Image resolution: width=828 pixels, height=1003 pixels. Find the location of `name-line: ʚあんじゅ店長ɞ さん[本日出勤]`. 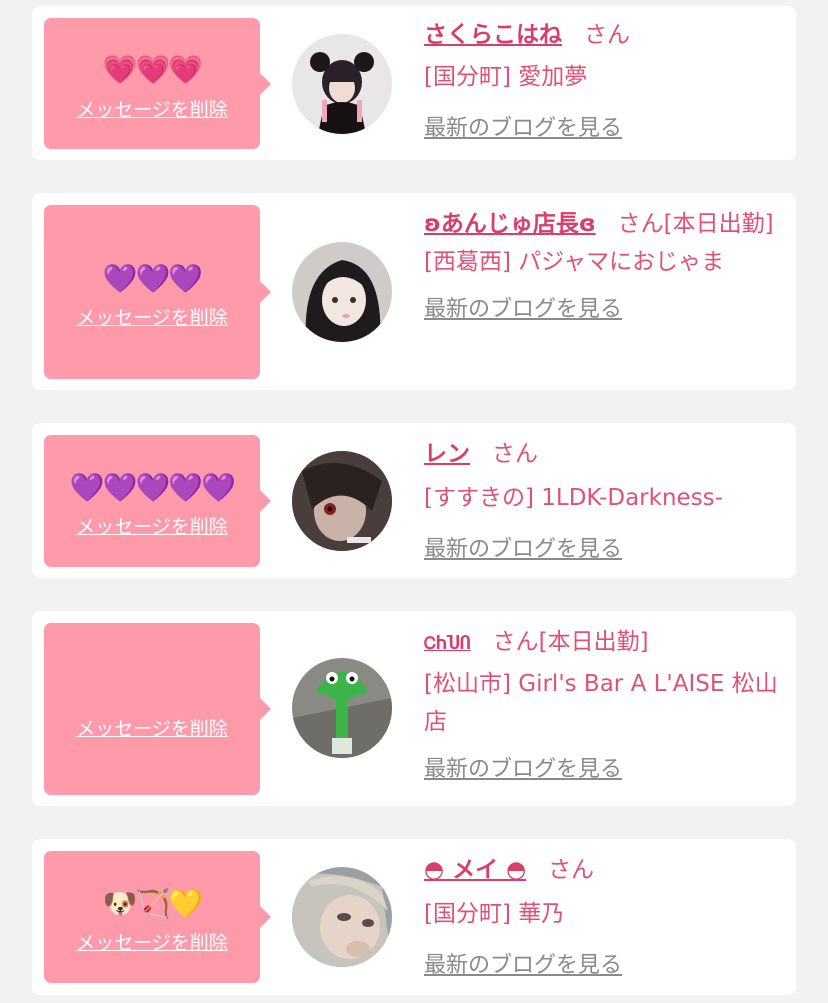

name-line: ʚあんじゅ店長ɞ さん[本日出勤] is located at coordinates (599, 224).